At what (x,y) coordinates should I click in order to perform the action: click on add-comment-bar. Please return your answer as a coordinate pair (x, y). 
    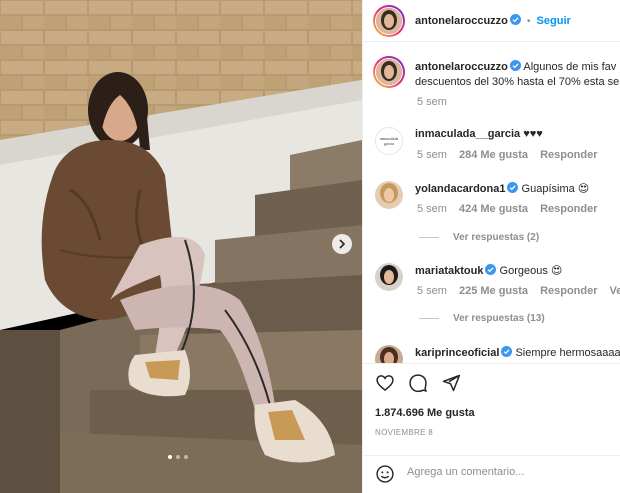
    Looking at the image, I should click on (491, 474).